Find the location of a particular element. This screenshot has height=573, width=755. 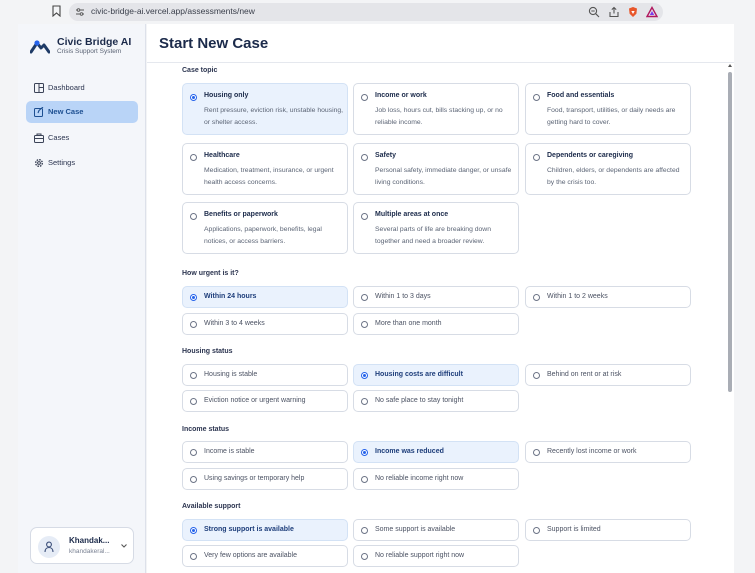

section-label-income-status: Income status is located at coordinates (206, 429).